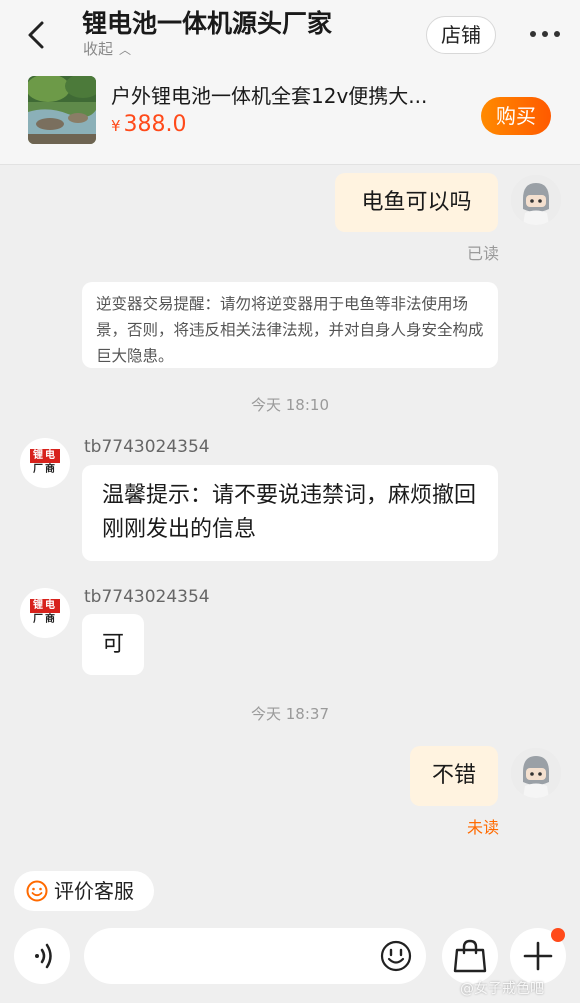 The width and height of the screenshot is (580, 1003). What do you see at coordinates (255, 956) in the screenshot?
I see `message-input` at bounding box center [255, 956].